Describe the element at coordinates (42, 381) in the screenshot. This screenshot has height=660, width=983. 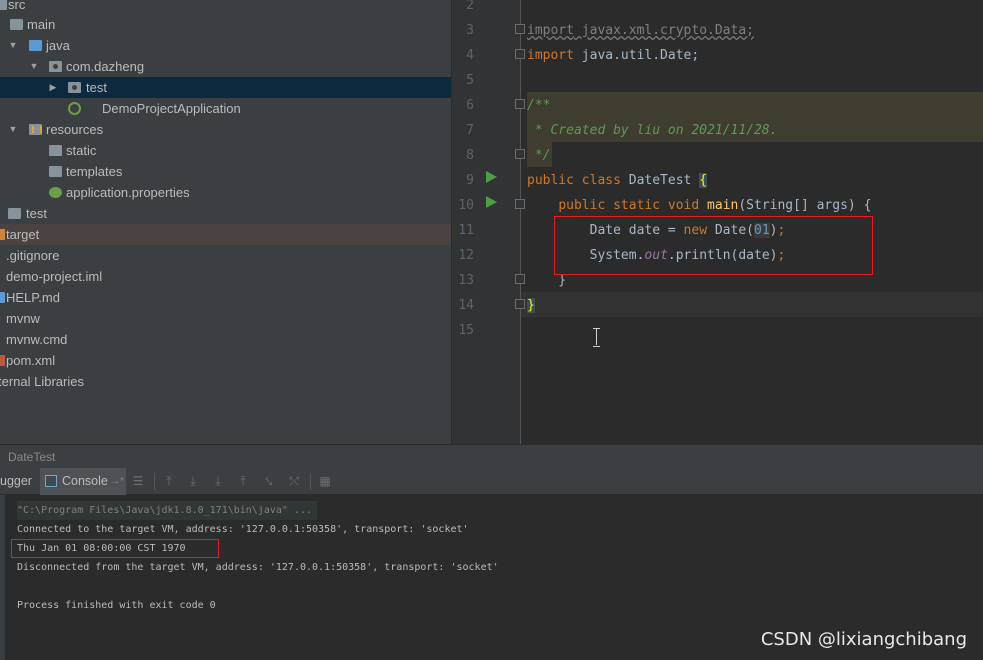
I see `tree-item-label: ternal Libraries` at that location.